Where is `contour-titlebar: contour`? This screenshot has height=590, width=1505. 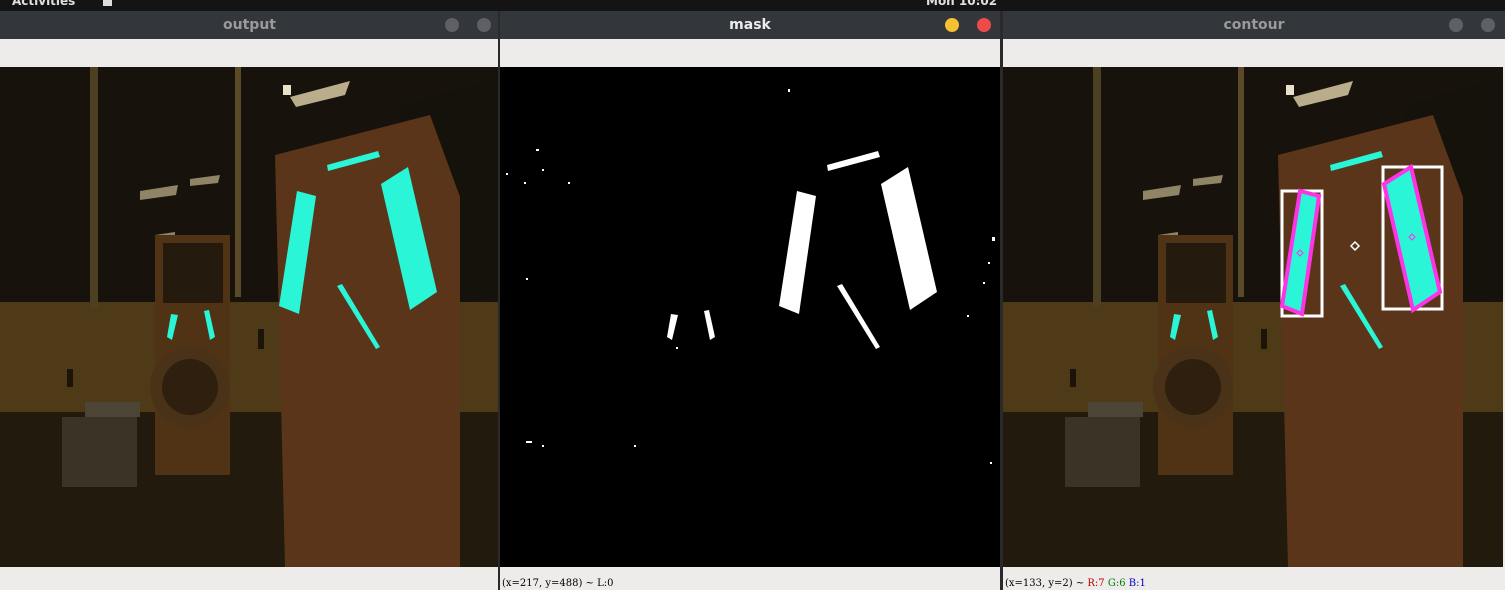 contour-titlebar: contour is located at coordinates (1254, 25).